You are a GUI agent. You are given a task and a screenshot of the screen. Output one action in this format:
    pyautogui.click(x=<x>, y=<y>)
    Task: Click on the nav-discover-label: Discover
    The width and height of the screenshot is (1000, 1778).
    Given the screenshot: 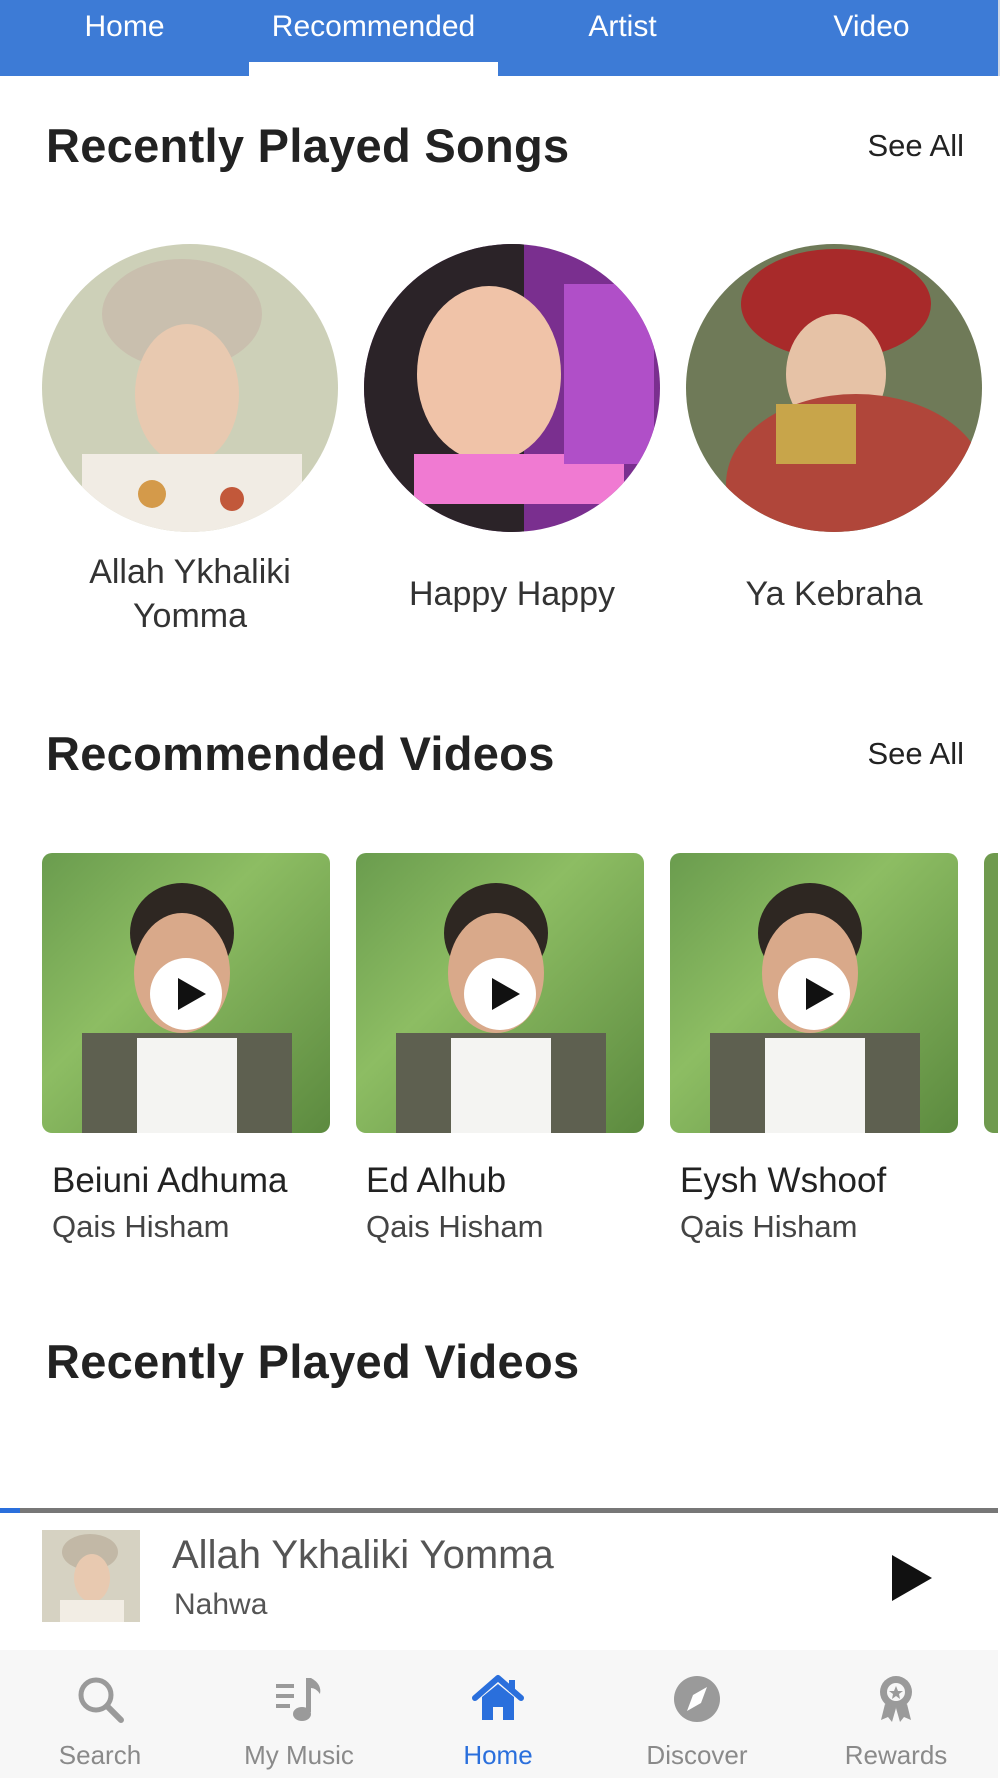 What is the action you would take?
    pyautogui.click(x=697, y=1755)
    